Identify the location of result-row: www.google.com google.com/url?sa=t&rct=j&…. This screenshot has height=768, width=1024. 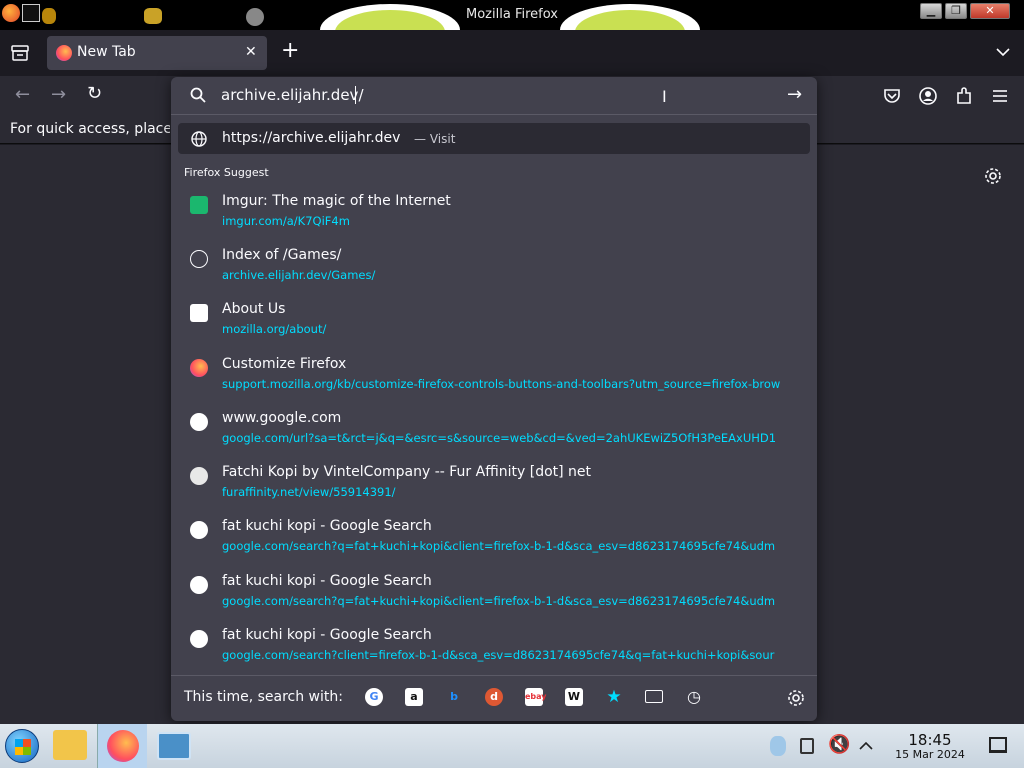
(494, 432).